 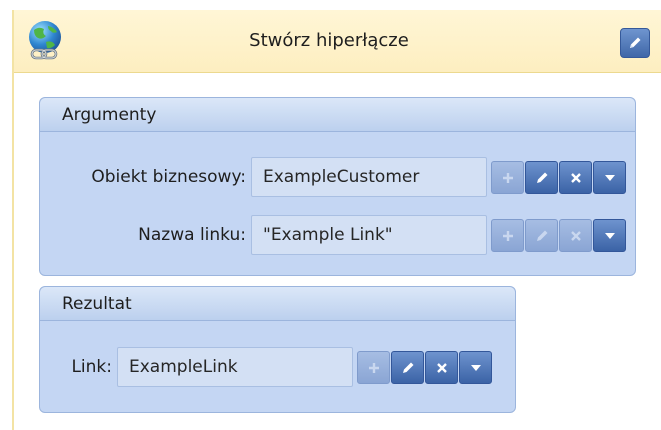 I want to click on link-name-add-button, so click(x=507, y=235).